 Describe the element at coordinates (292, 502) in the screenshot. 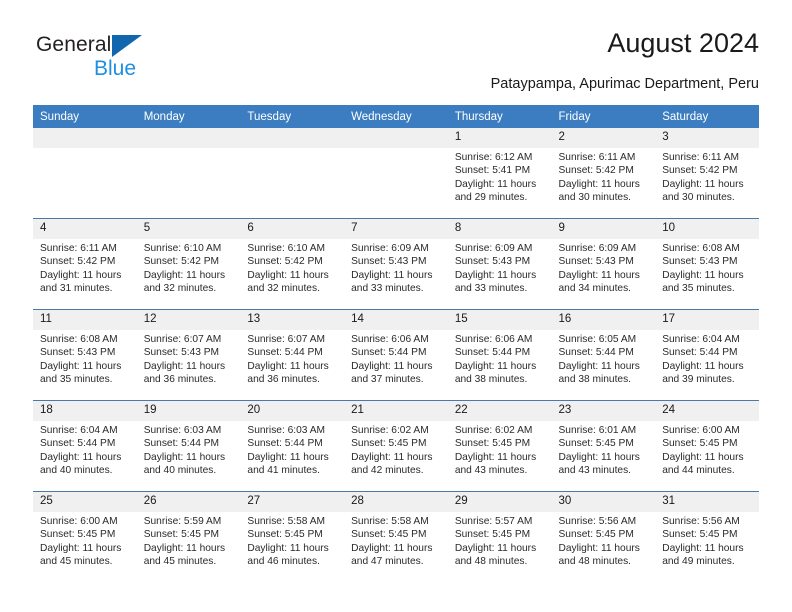

I see `day-number: 27` at that location.